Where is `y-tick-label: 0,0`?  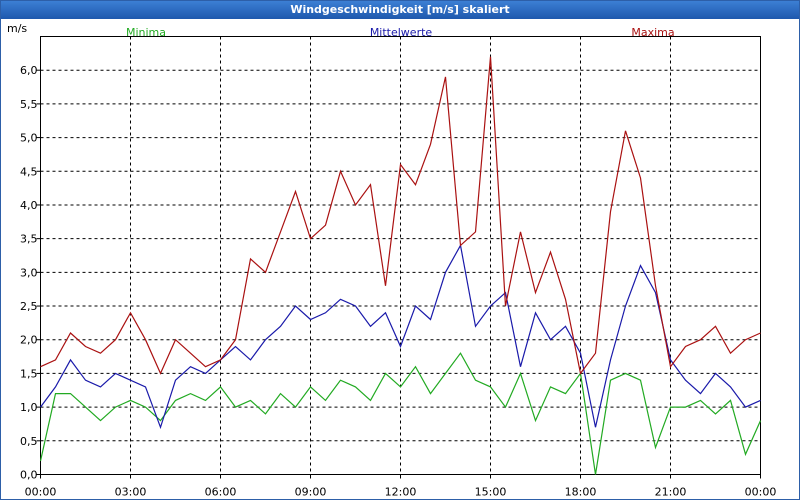 y-tick-label: 0,0 is located at coordinates (29, 475).